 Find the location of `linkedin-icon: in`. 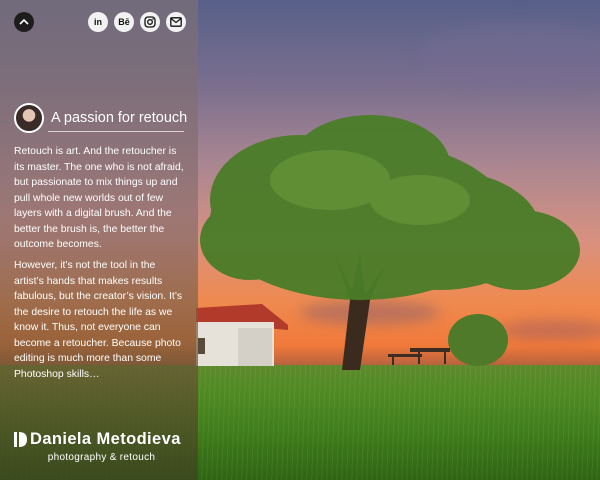

linkedin-icon: in is located at coordinates (98, 22).